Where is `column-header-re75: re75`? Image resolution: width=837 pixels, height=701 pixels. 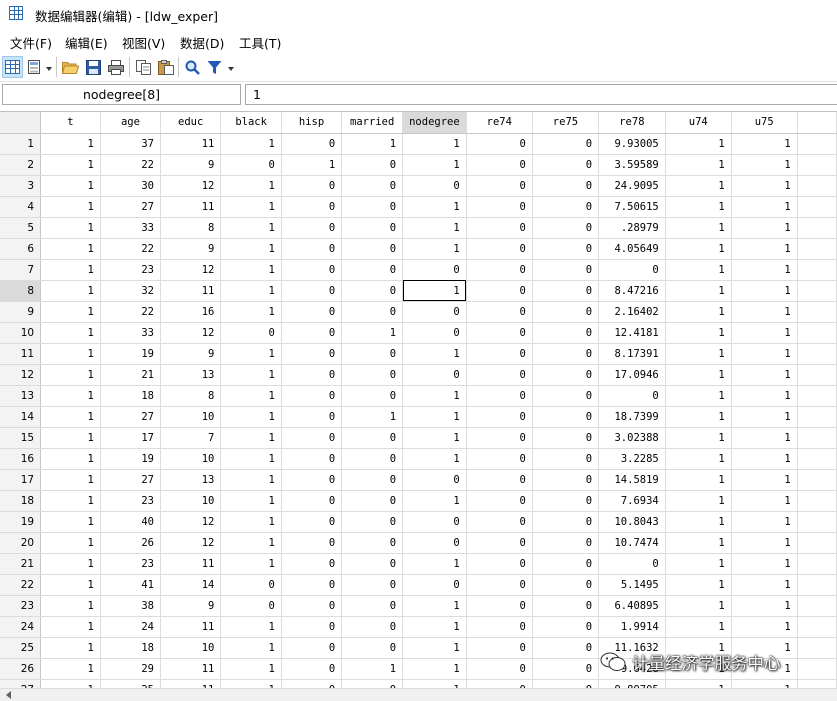
column-header-re75: re75 is located at coordinates (566, 123).